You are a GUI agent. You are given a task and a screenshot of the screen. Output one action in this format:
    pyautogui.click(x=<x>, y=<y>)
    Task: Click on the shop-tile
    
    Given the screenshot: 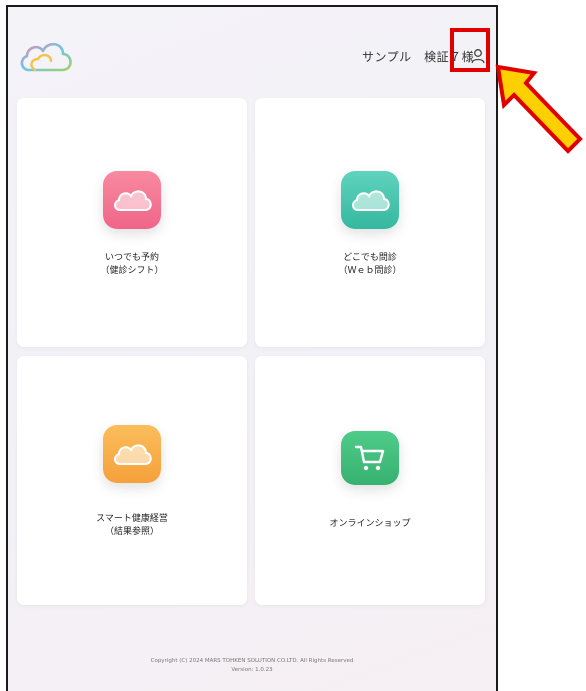 What is the action you would take?
    pyautogui.click(x=370, y=458)
    